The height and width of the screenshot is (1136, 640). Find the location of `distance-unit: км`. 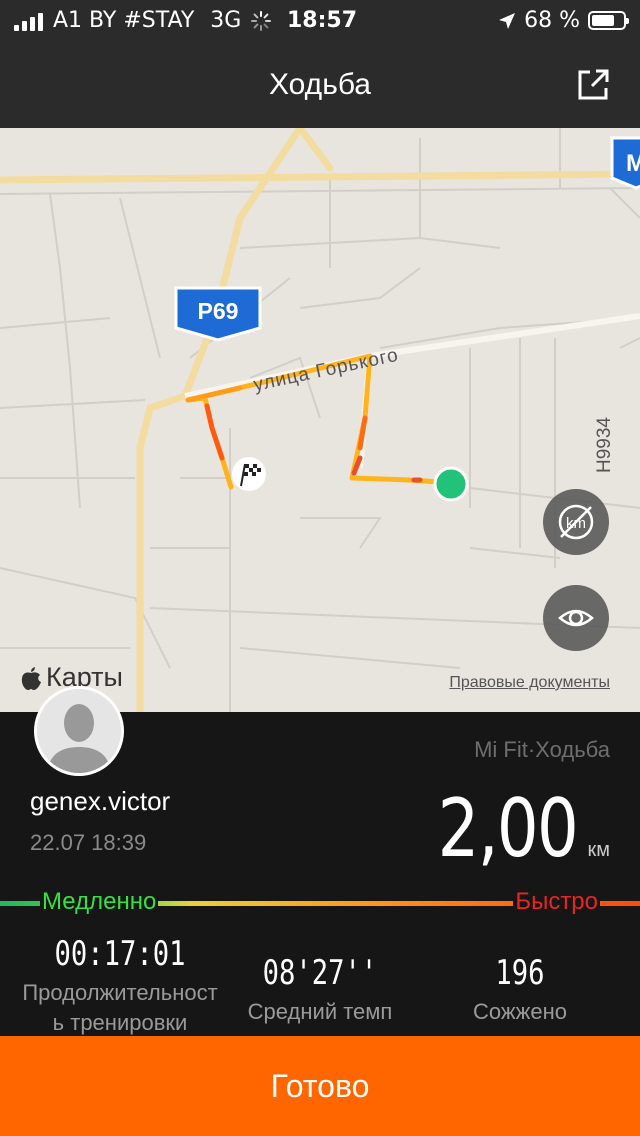

distance-unit: км is located at coordinates (599, 850).